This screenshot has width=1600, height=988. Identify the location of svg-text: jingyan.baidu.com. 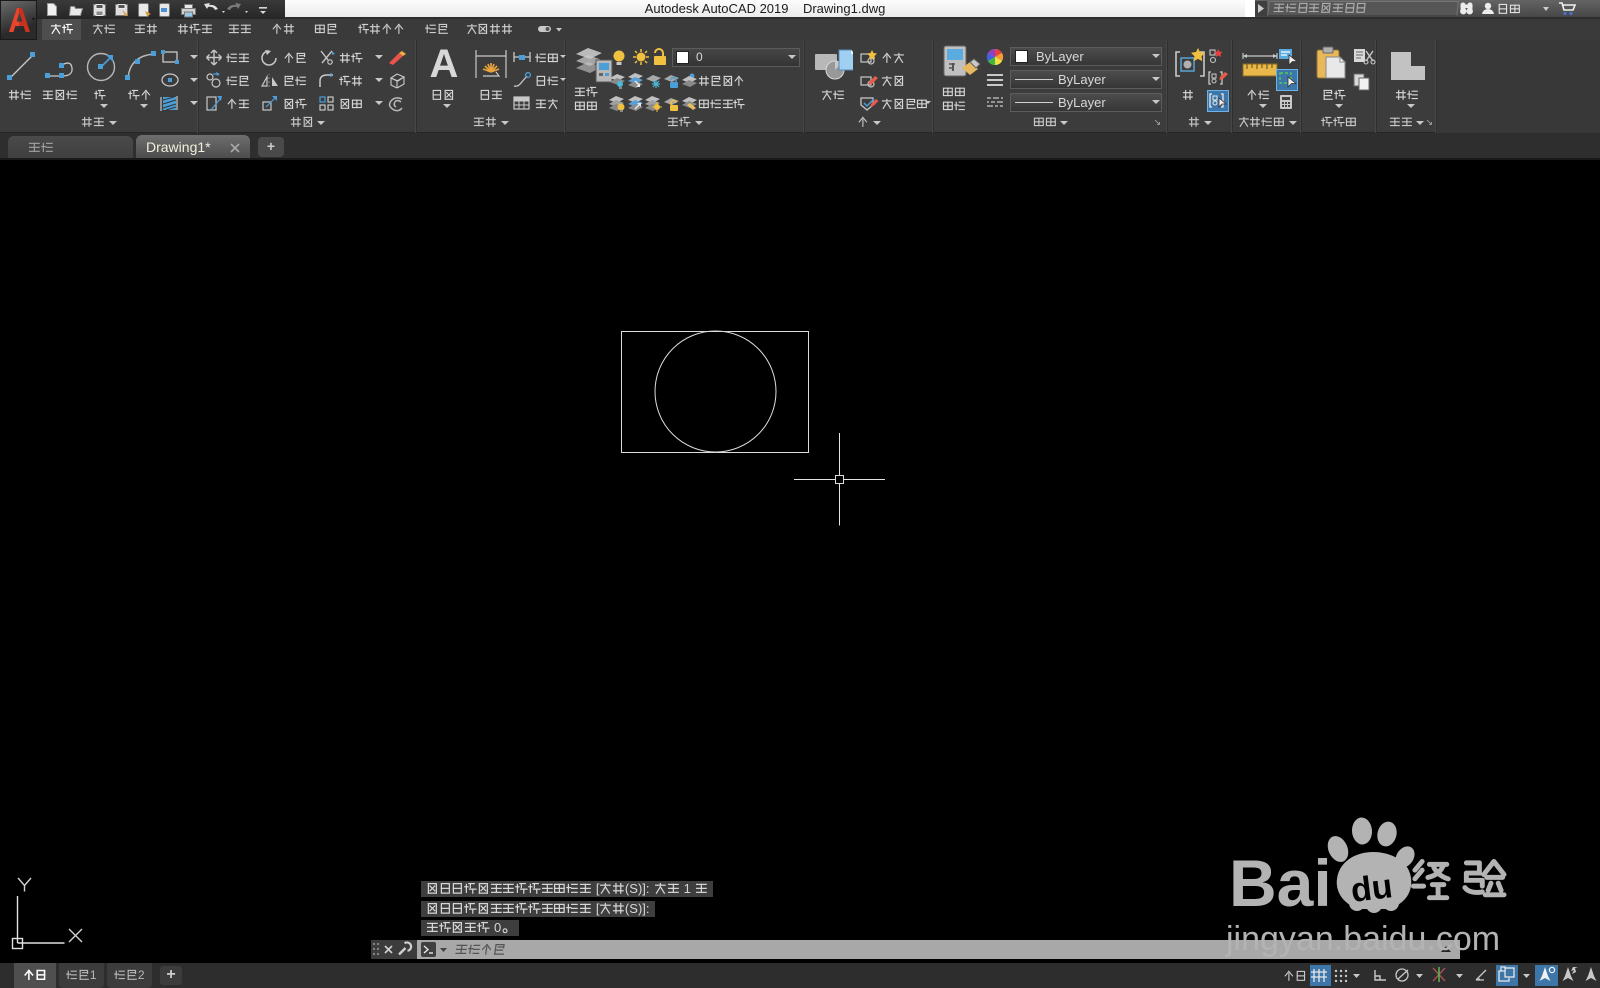
(1362, 939).